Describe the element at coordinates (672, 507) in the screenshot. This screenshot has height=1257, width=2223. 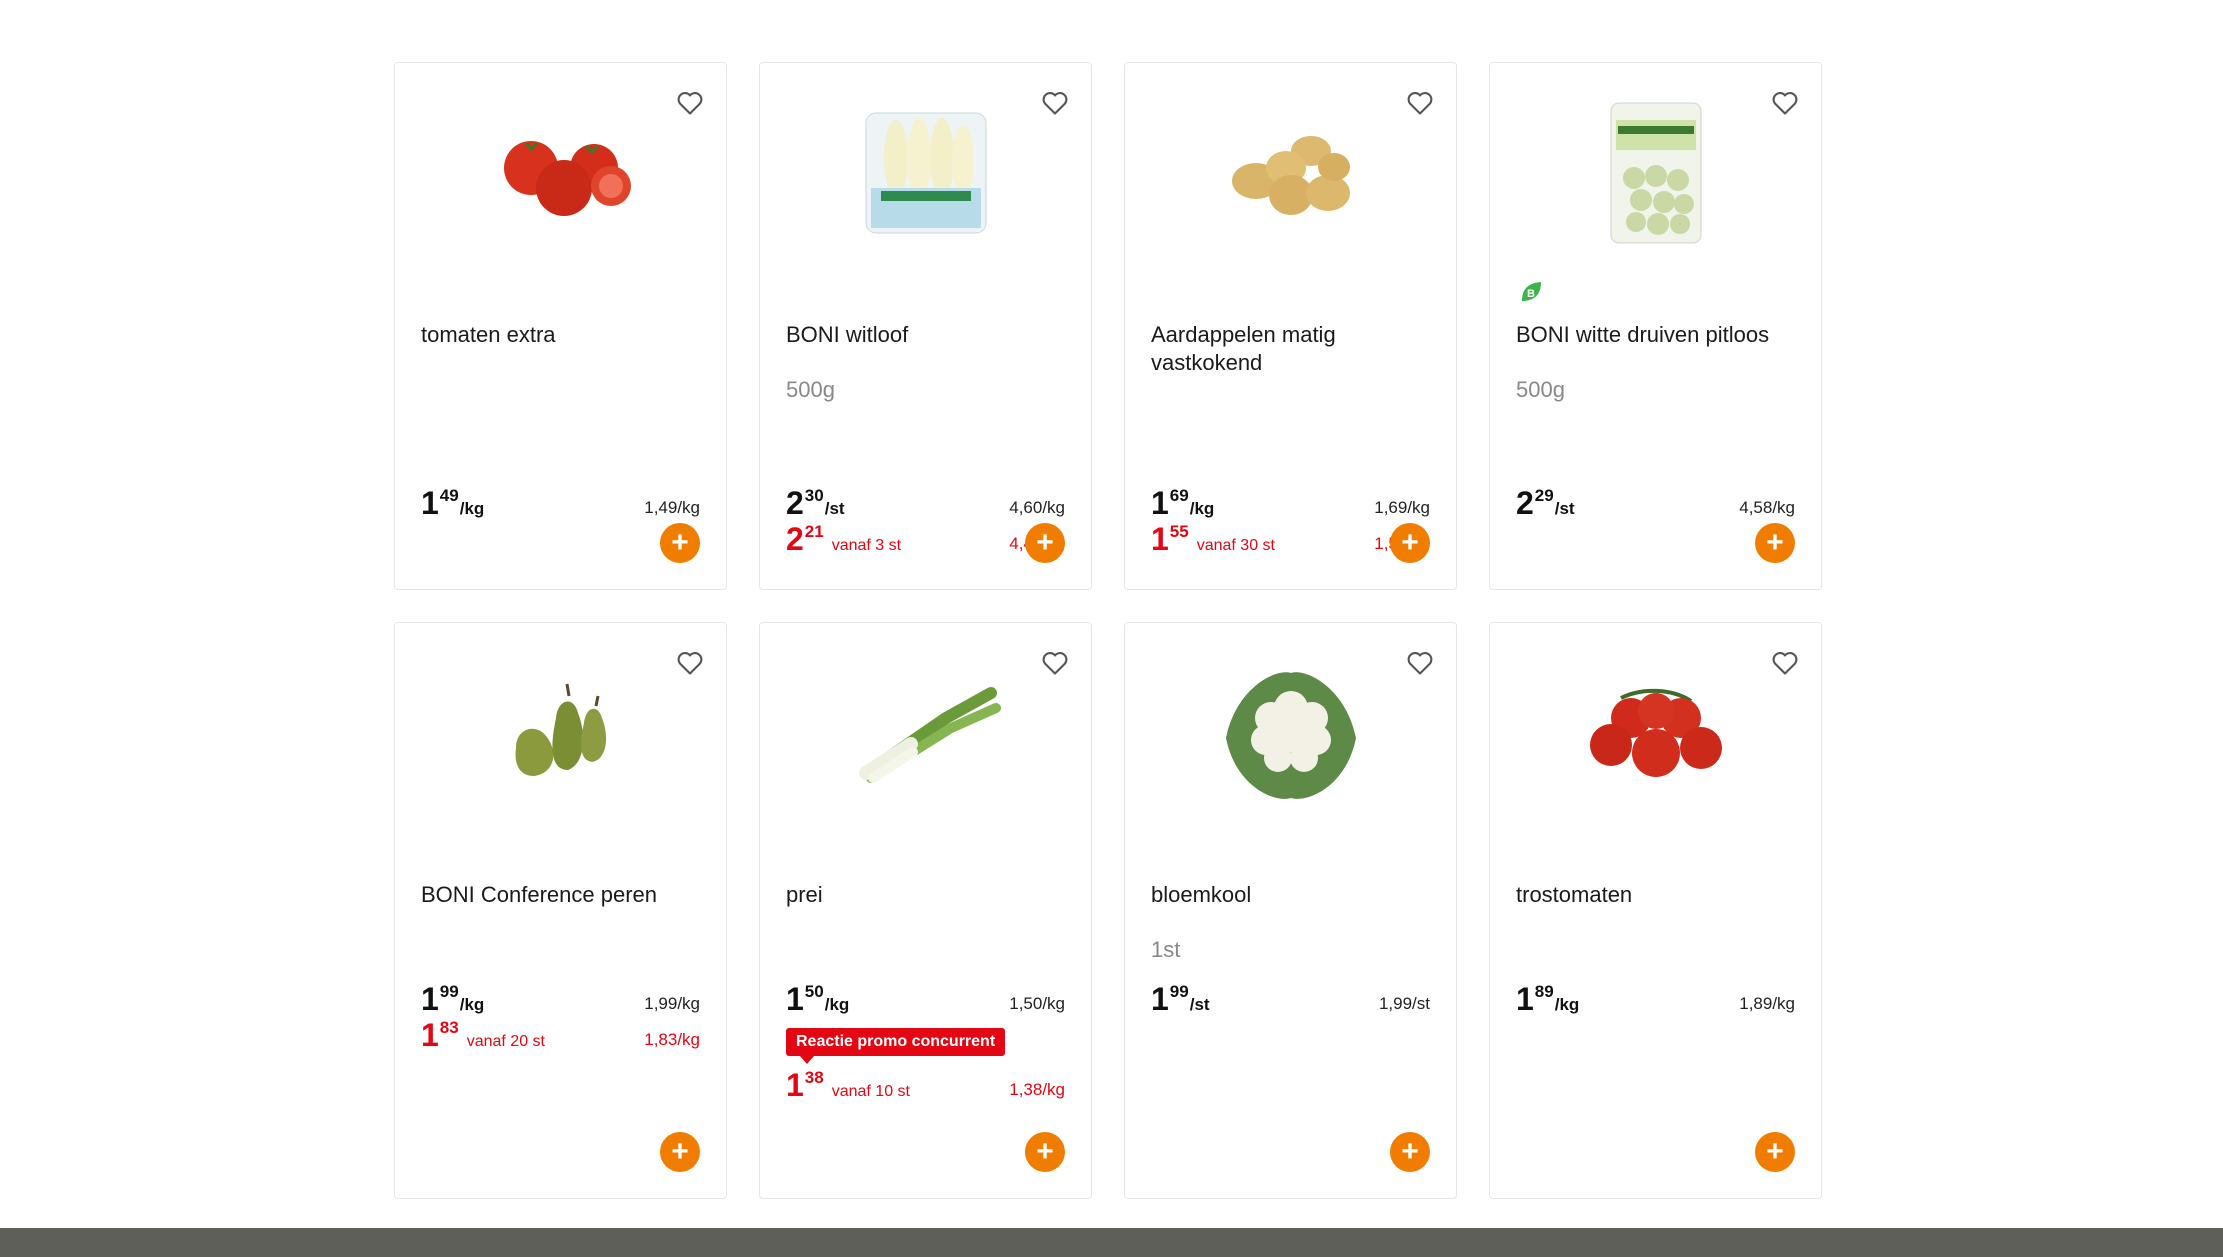
I see `unit-price: 1,49/kg` at that location.